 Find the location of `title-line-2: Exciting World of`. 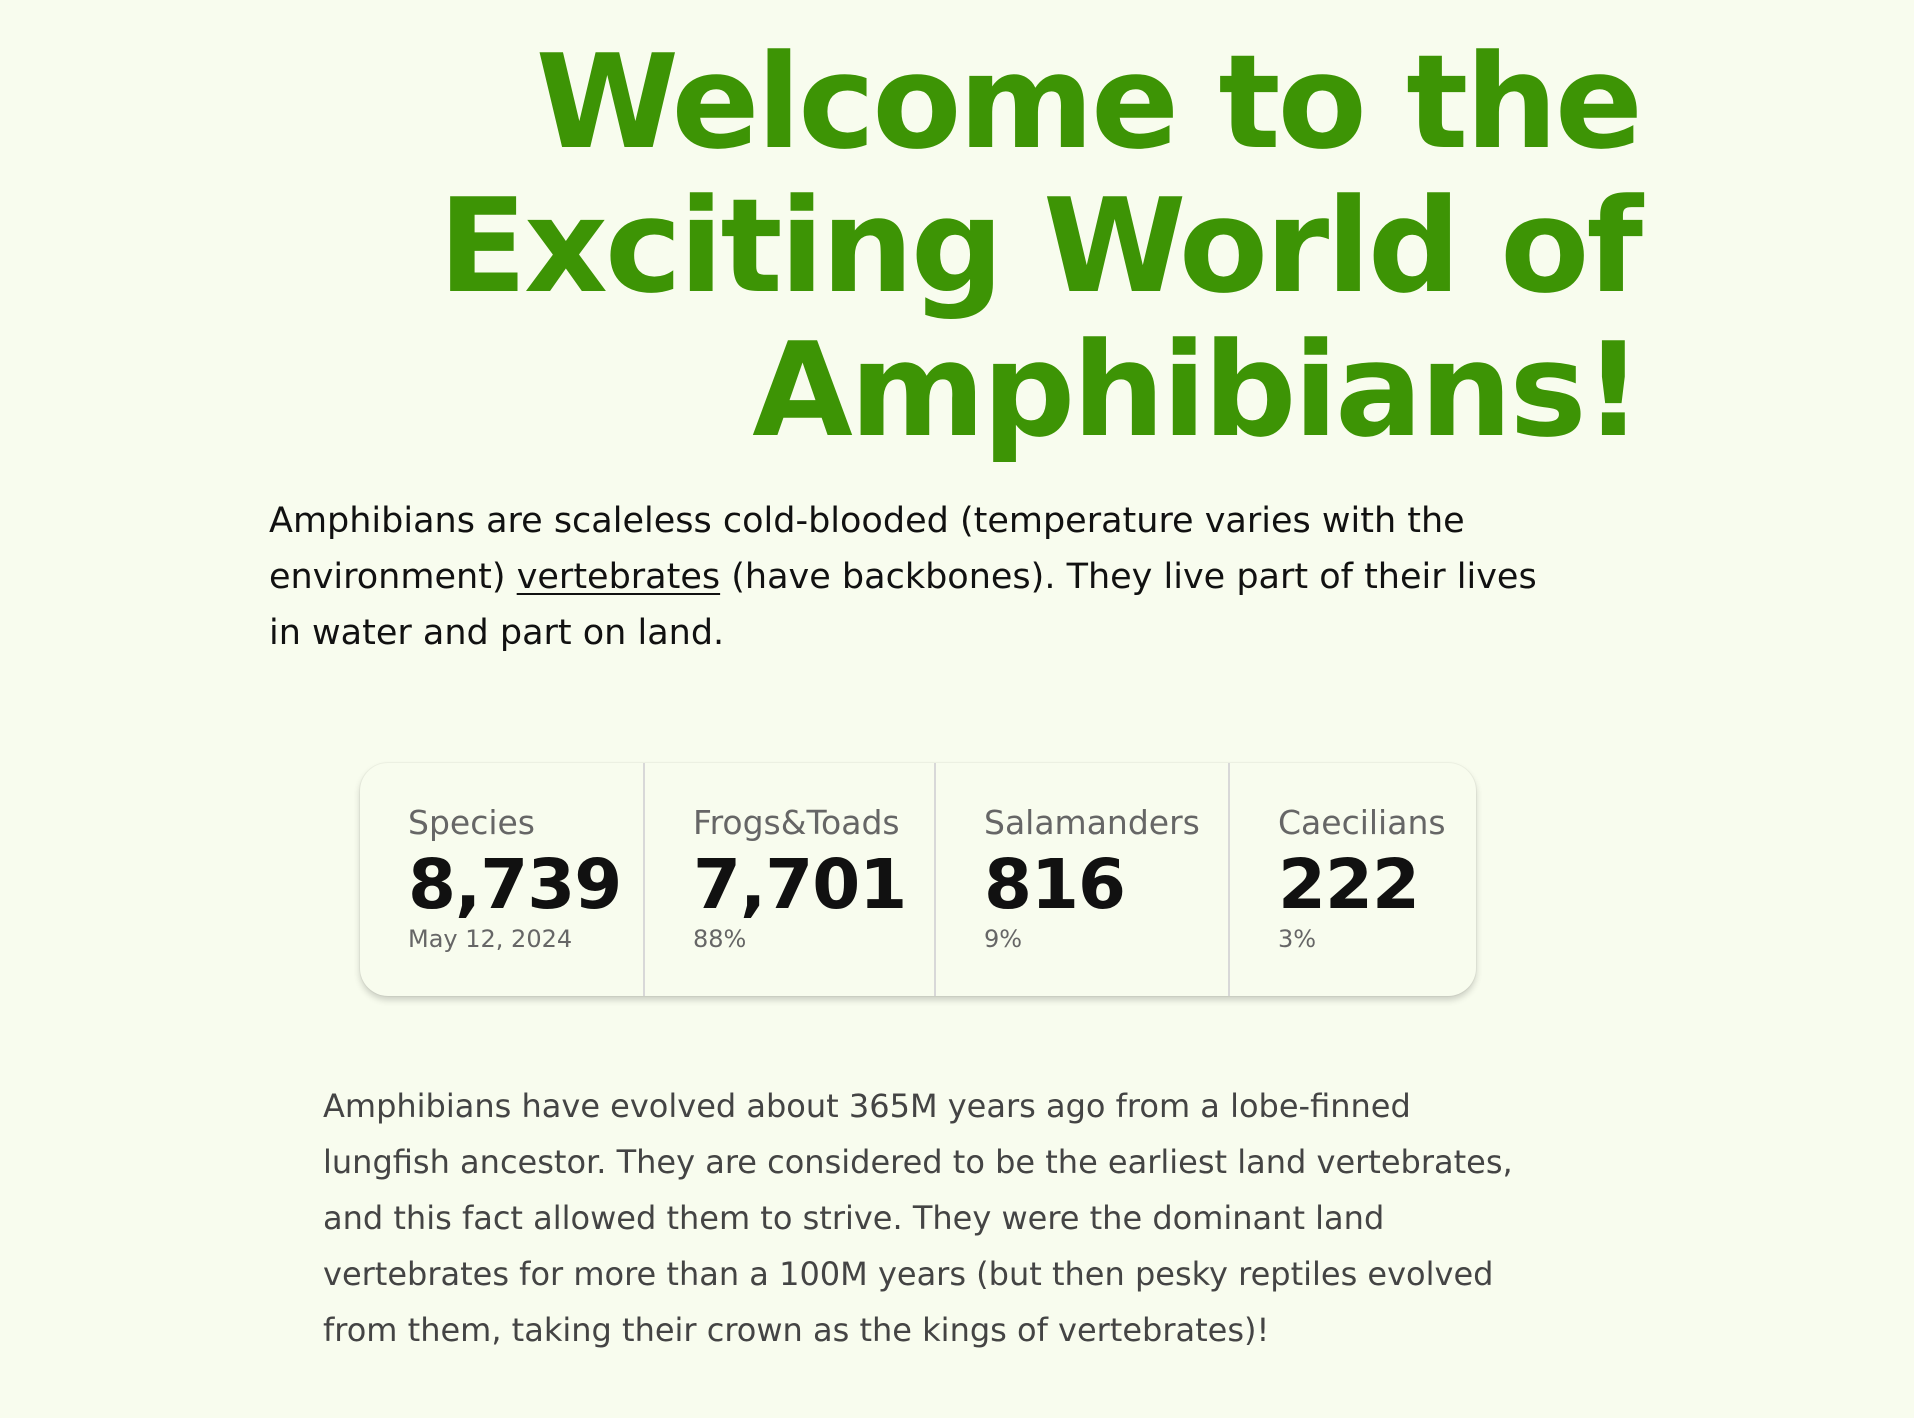

title-line-2: Exciting World of is located at coordinates (1040, 246).